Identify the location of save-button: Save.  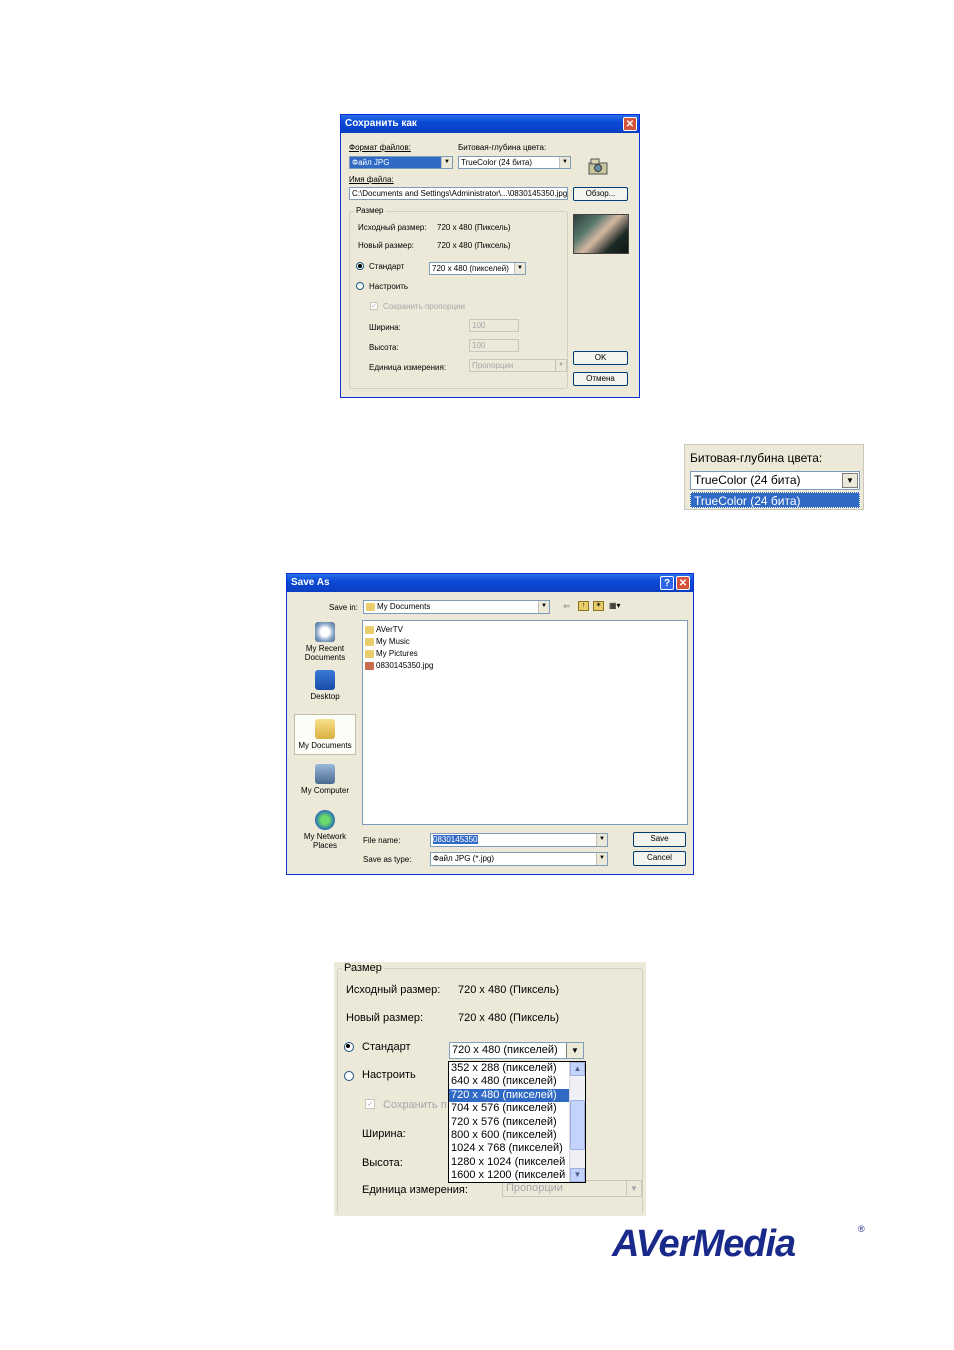
(659, 839).